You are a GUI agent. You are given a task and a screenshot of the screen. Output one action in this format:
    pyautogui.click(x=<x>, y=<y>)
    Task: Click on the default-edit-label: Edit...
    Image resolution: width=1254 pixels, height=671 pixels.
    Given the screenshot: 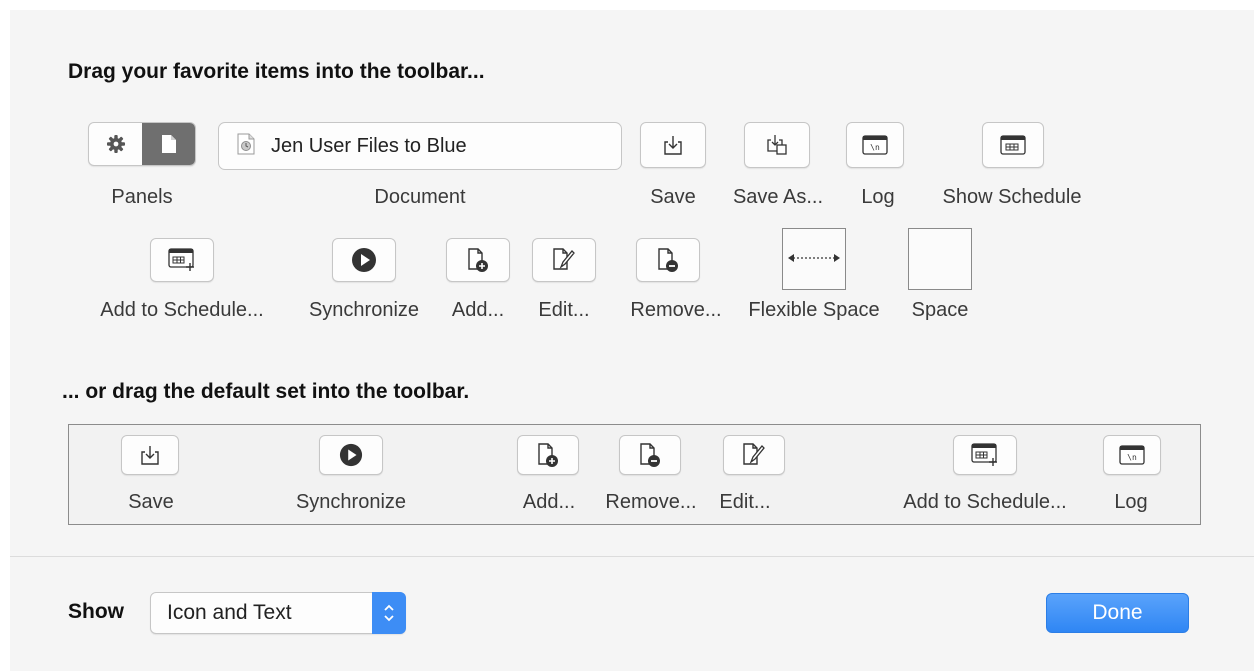 What is the action you would take?
    pyautogui.click(x=745, y=502)
    